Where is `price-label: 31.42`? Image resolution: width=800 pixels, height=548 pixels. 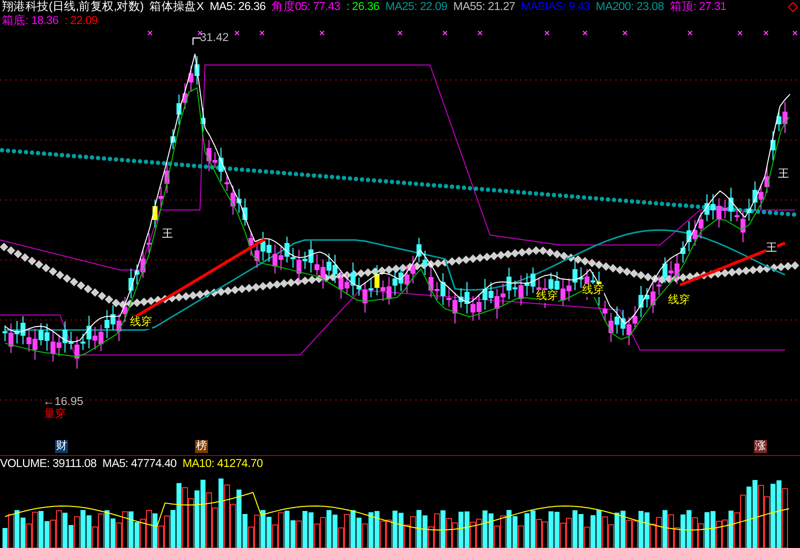
price-label: 31.42 is located at coordinates (214, 38).